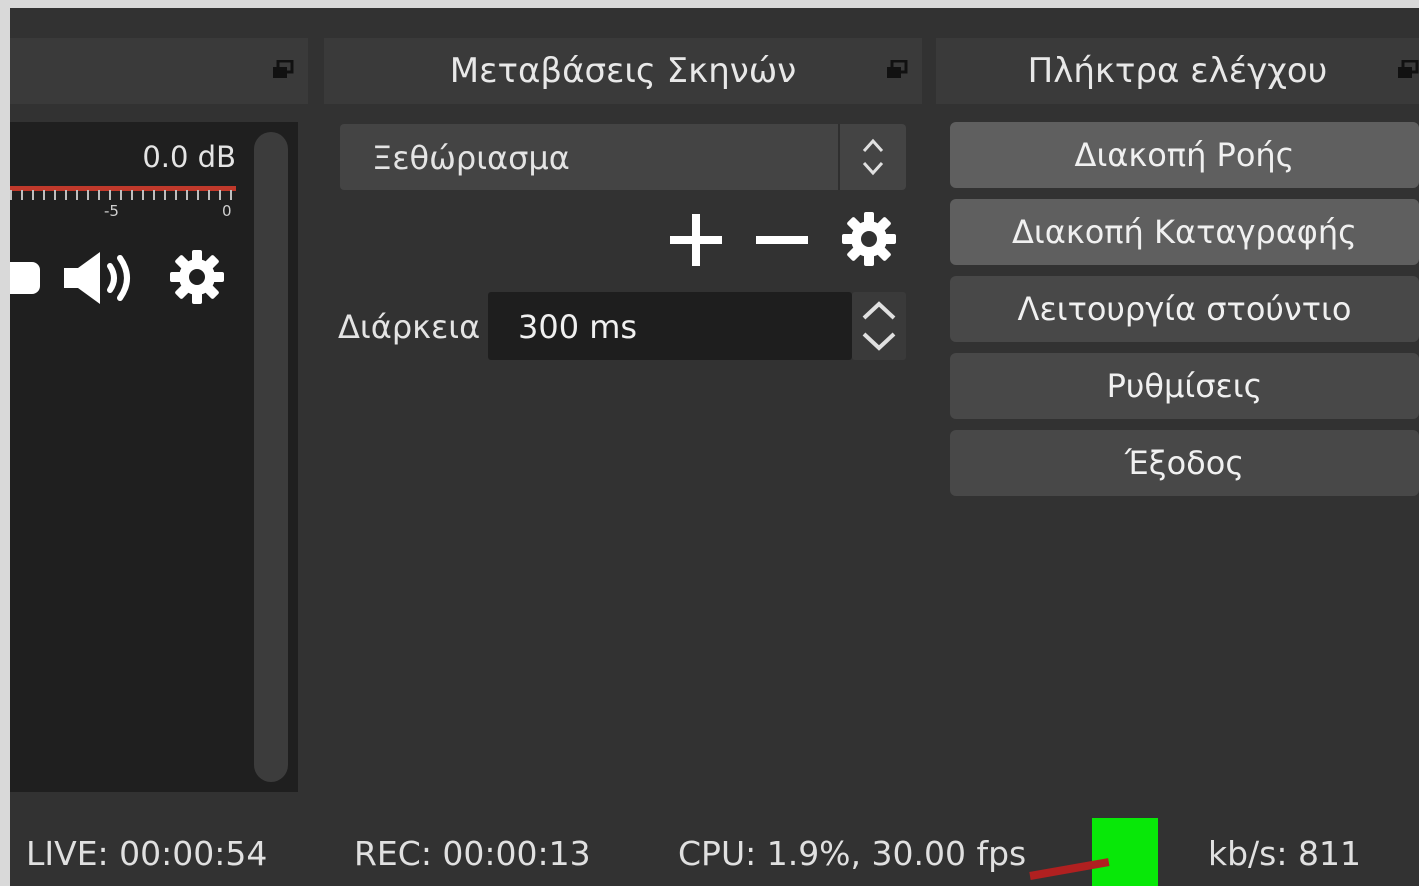 This screenshot has height=886, width=1419. Describe the element at coordinates (1284, 853) in the screenshot. I see `bitrate-status: kb/s: 811` at that location.